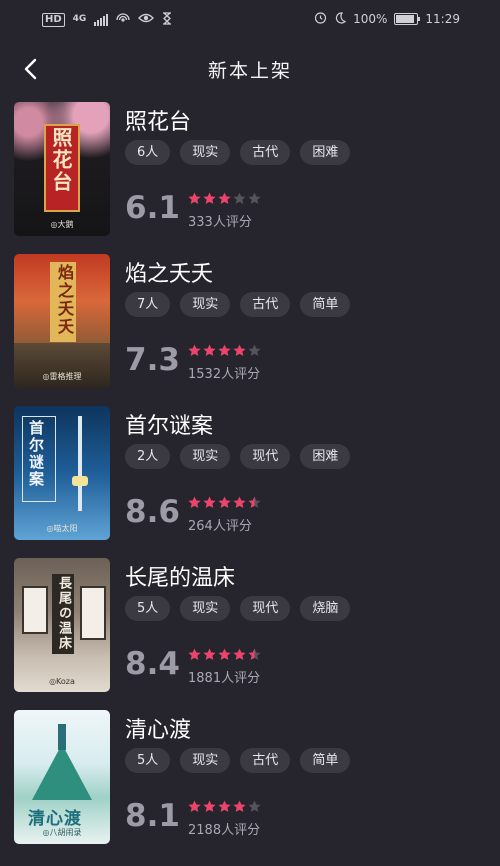 This screenshot has width=500, height=866. I want to click on tag-list: 6人 现实 古代 困难, so click(238, 152).